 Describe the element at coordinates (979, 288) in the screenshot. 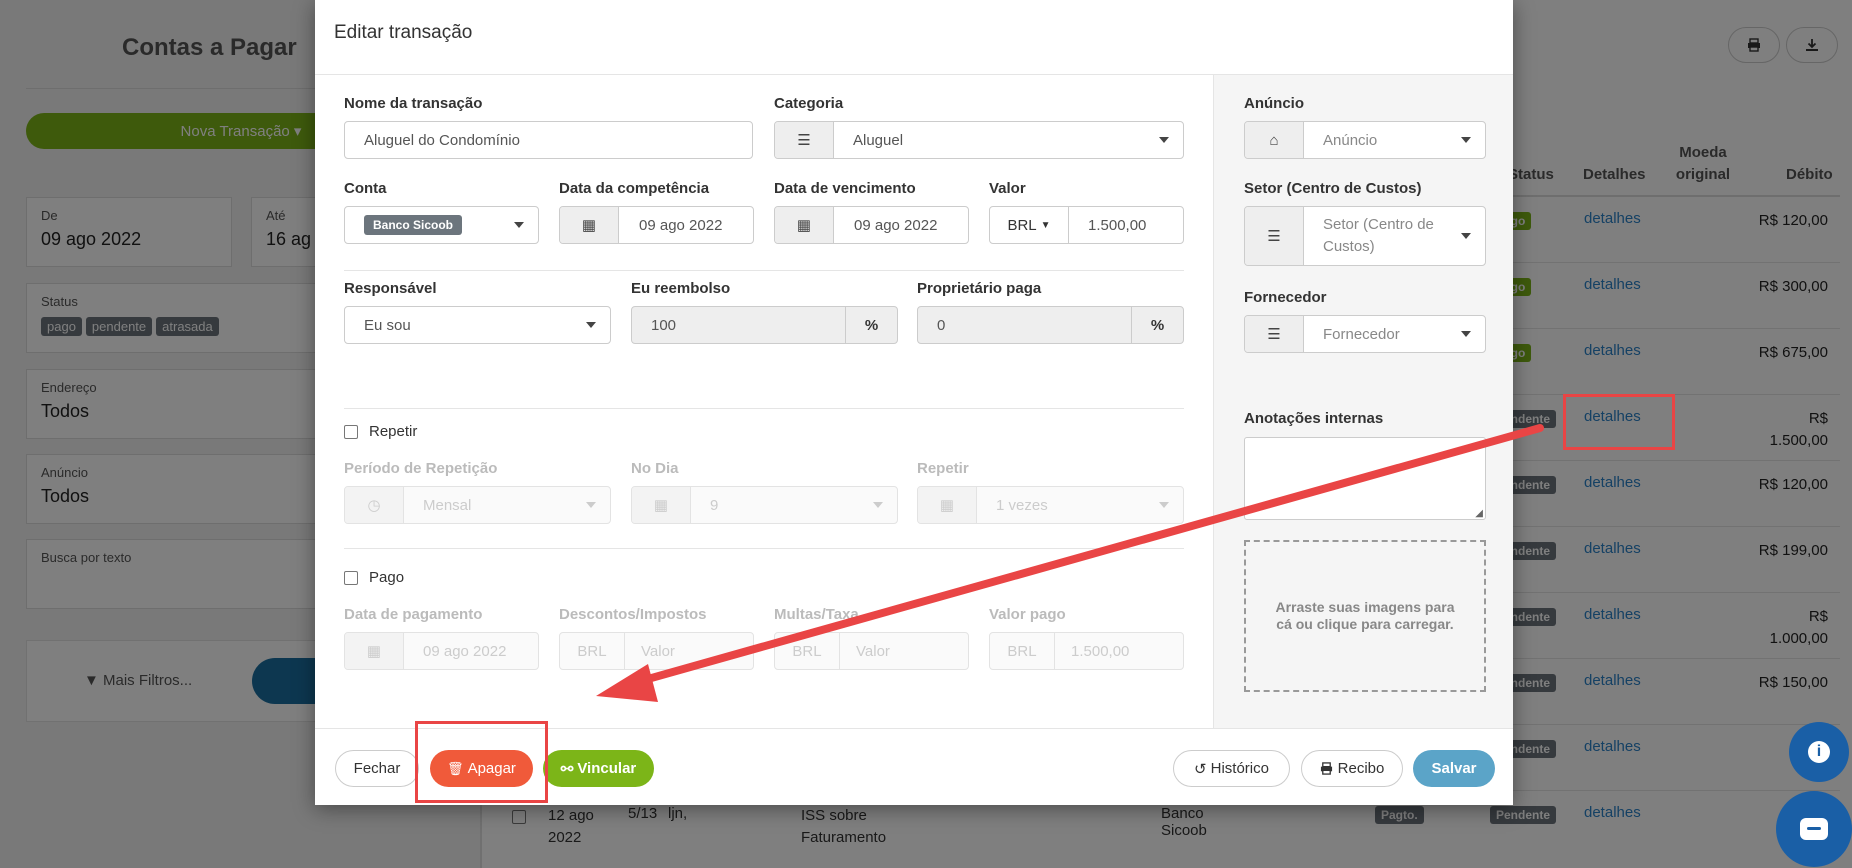

I see `owner-pays-label: Proprietário paga` at that location.